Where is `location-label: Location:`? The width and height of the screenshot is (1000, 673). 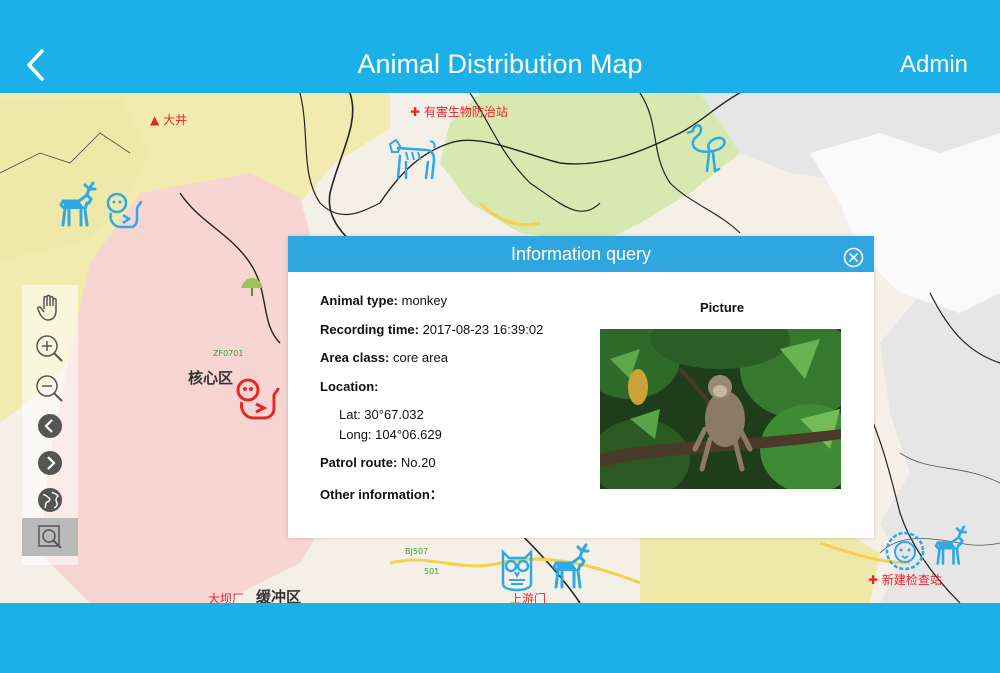
location-label: Location: is located at coordinates (349, 386).